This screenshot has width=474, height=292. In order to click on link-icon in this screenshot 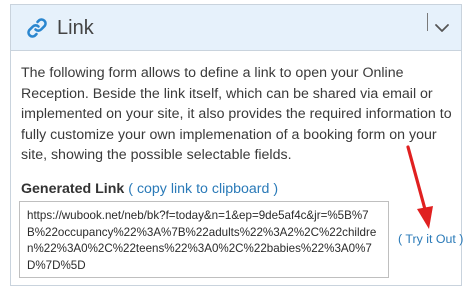, I will do `click(37, 28)`.